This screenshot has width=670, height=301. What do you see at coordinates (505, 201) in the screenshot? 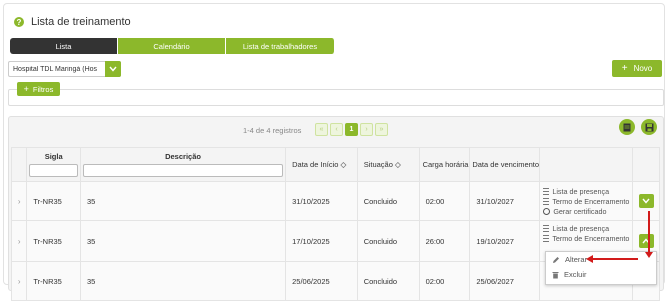
I see `cell-vencimento: 31/10/2027` at bounding box center [505, 201].